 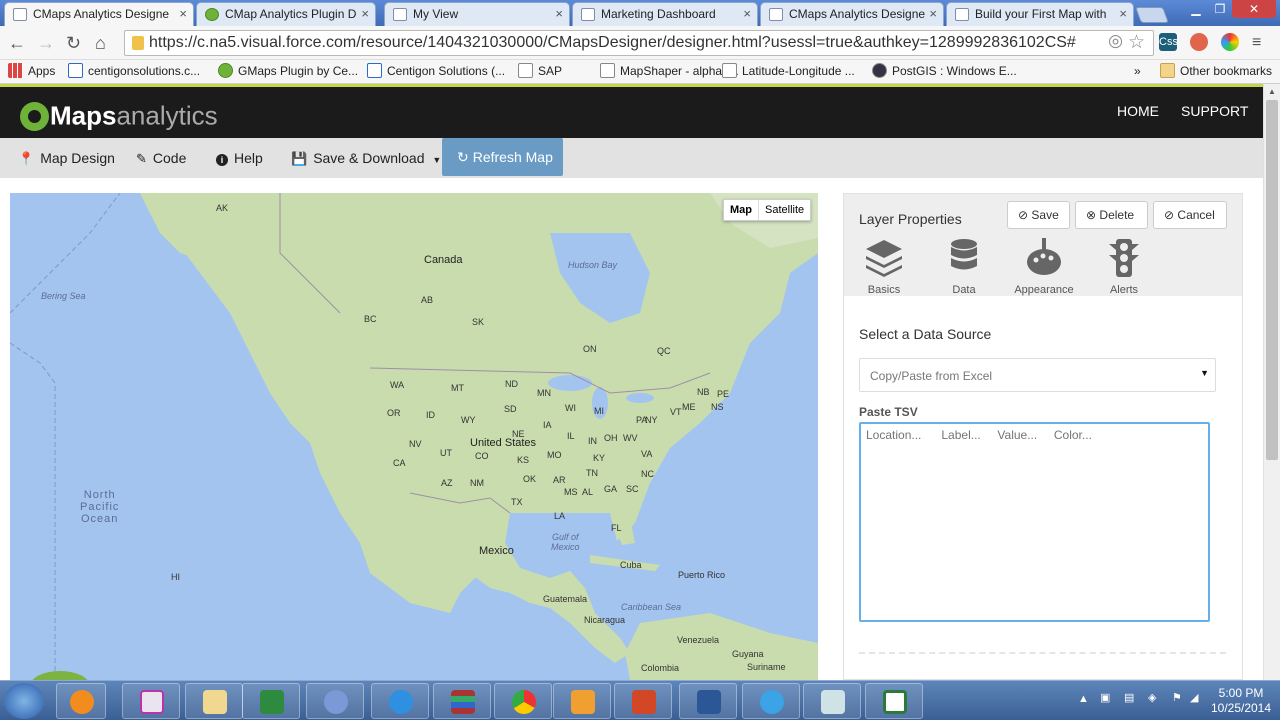 What do you see at coordinates (73, 43) in the screenshot?
I see `reload-icon: ↻` at bounding box center [73, 43].